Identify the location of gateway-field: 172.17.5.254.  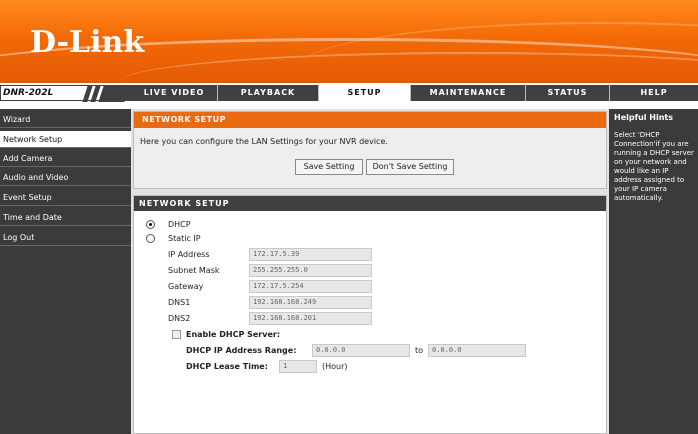
(310, 286).